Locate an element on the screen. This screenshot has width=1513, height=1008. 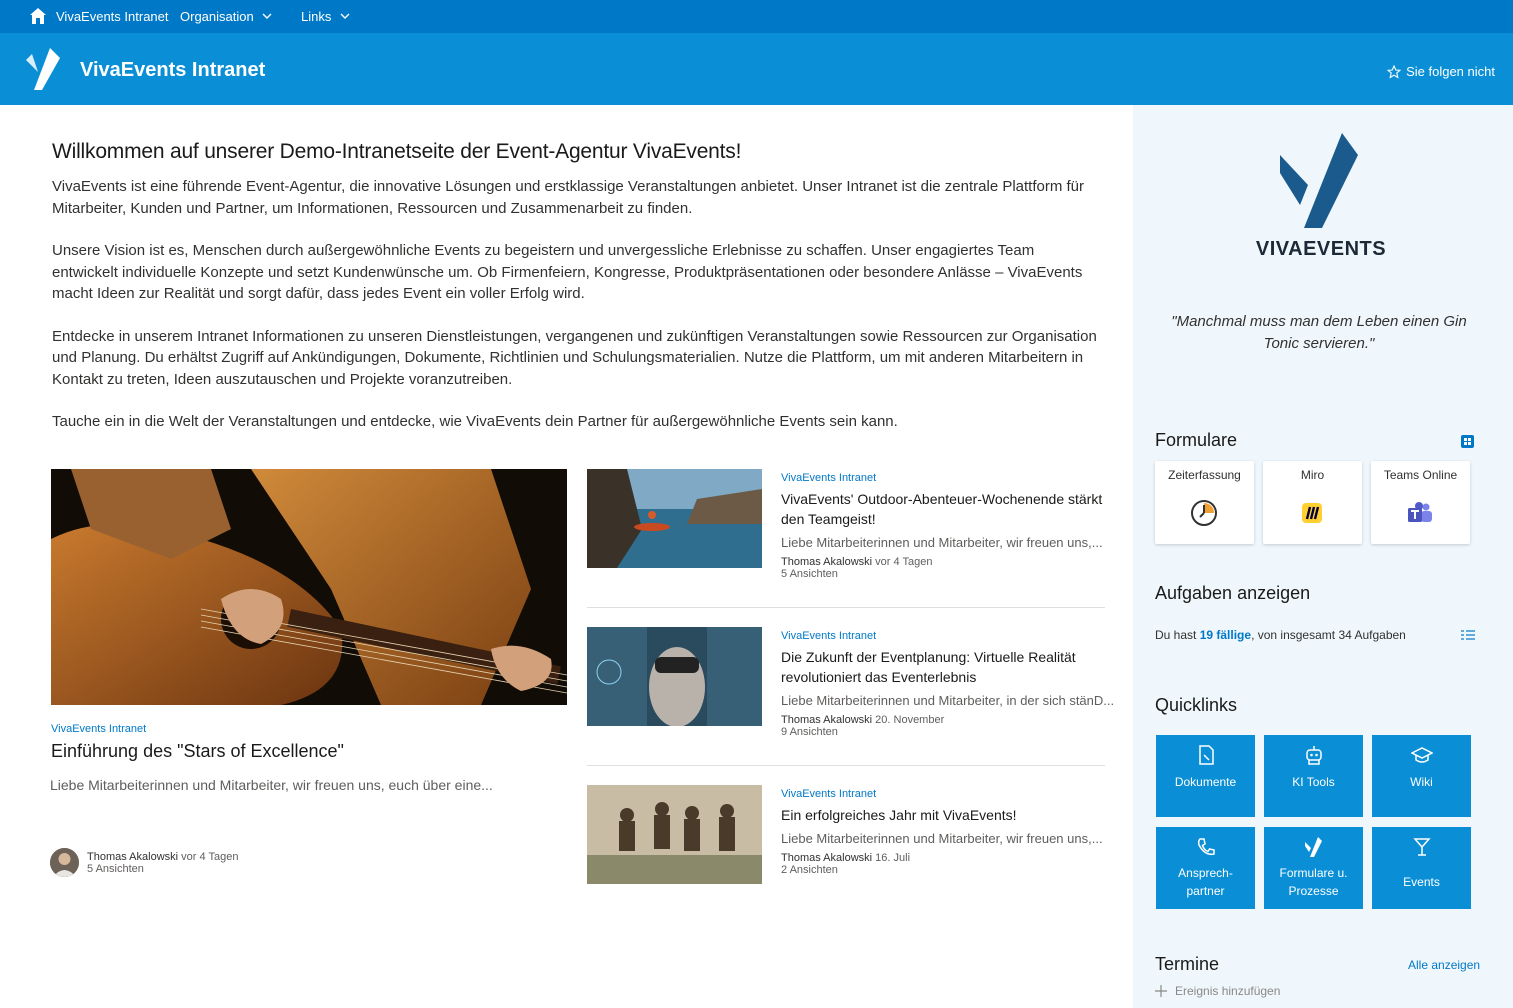
formulare-heading: Formulare is located at coordinates (1196, 440).